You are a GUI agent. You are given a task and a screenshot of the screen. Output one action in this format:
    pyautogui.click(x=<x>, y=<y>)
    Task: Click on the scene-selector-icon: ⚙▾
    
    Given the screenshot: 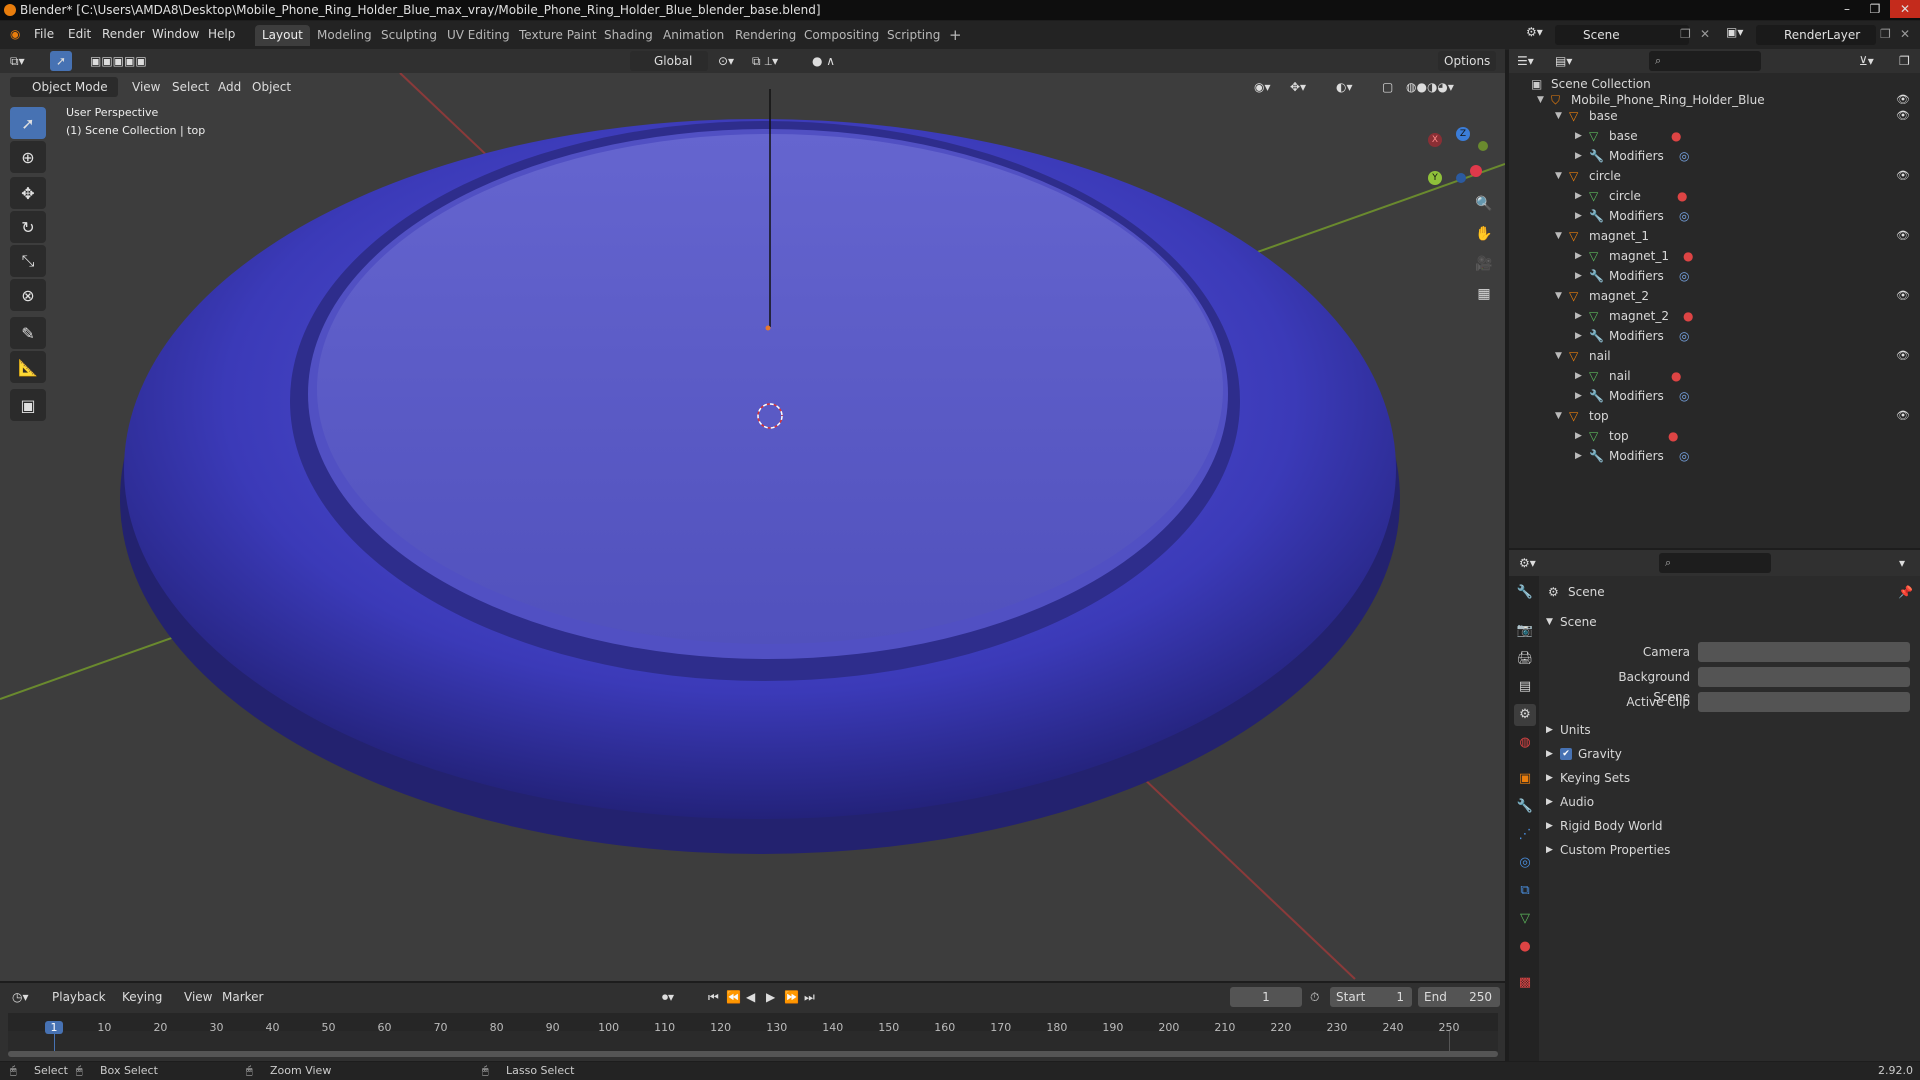 What is the action you would take?
    pyautogui.click(x=1534, y=32)
    